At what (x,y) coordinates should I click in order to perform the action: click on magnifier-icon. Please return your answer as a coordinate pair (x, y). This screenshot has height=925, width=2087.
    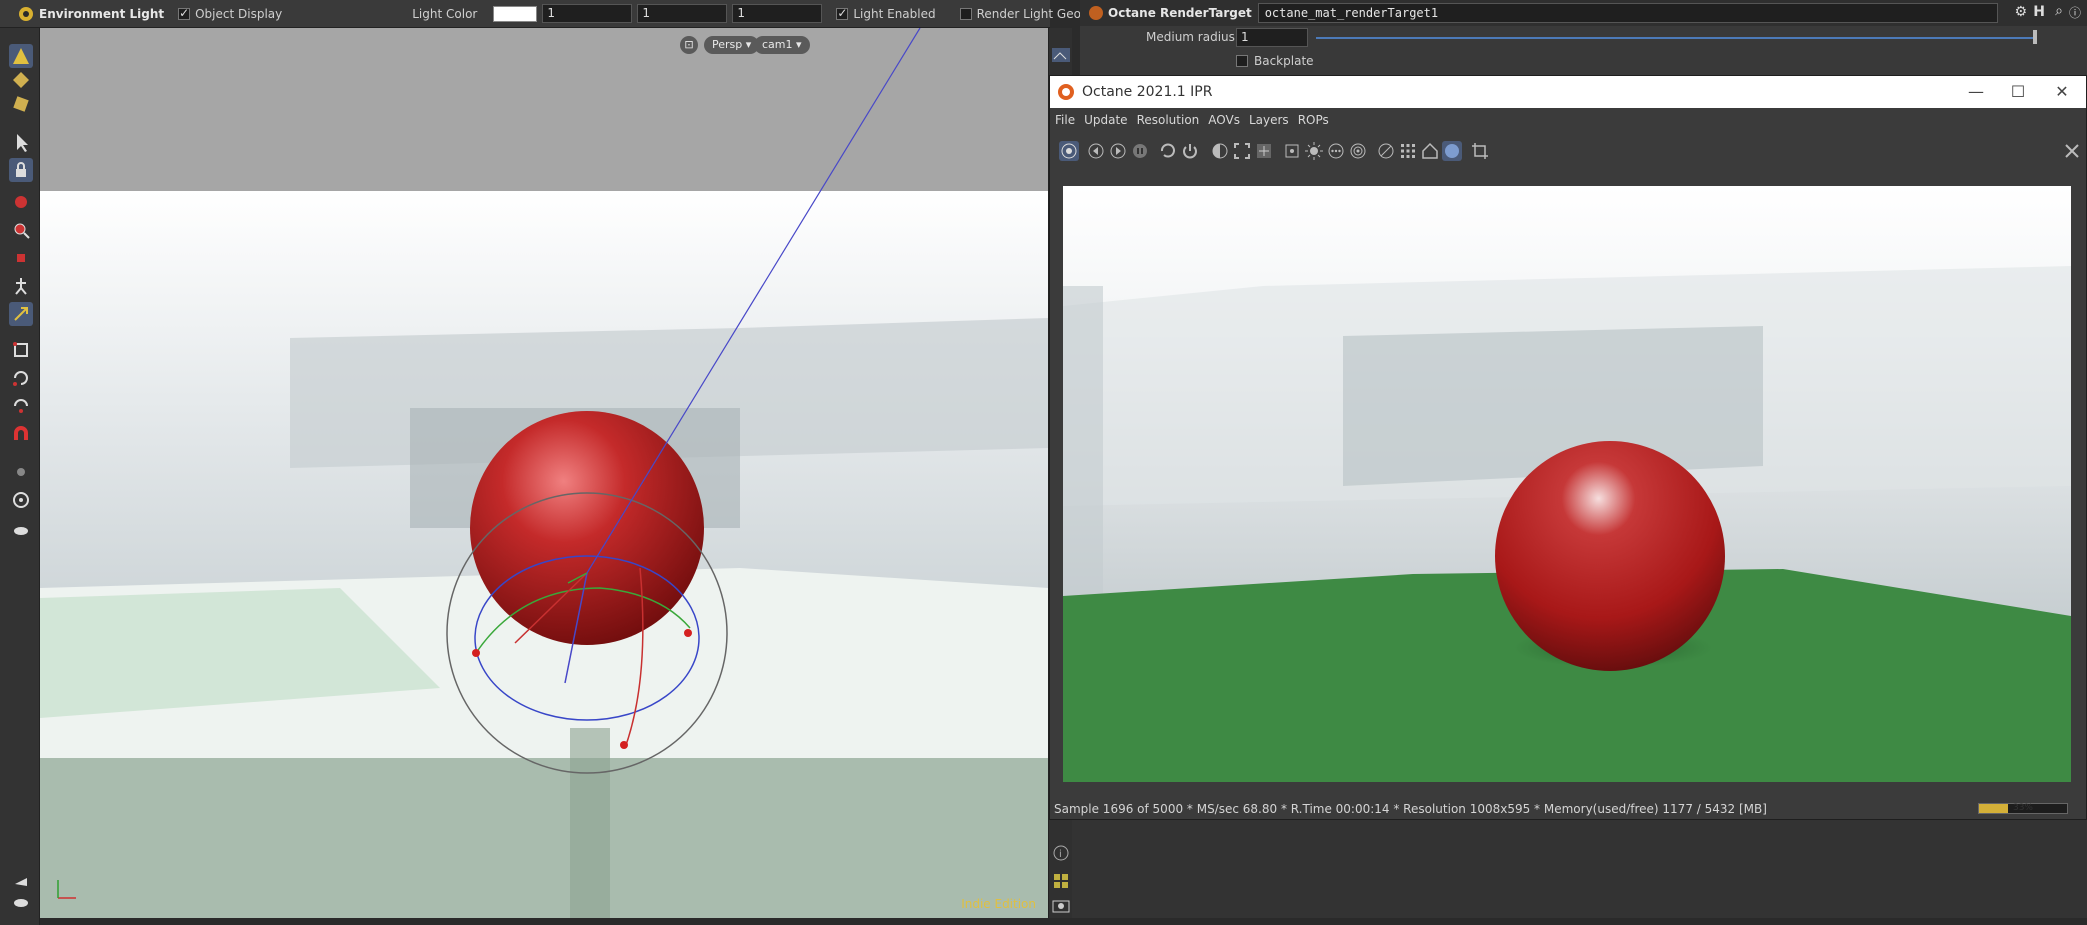
    Looking at the image, I should click on (22, 231).